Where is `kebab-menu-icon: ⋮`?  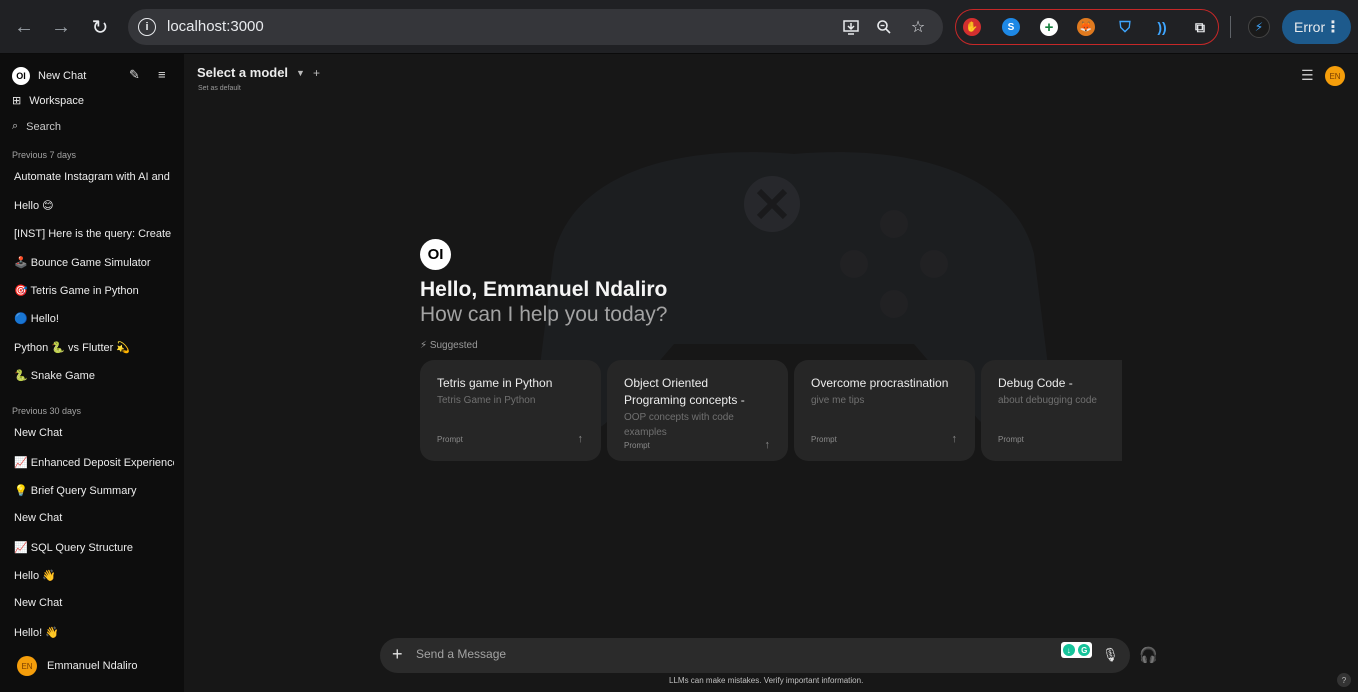 kebab-menu-icon: ⋮ is located at coordinates (1333, 27).